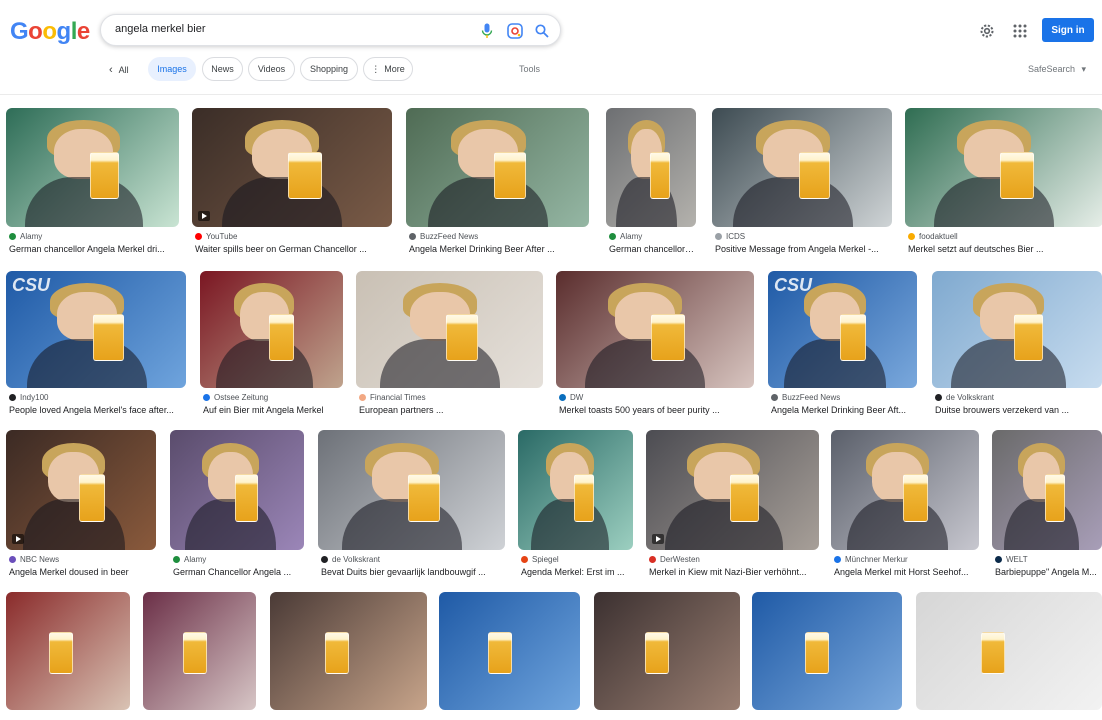  What do you see at coordinates (933, 236) in the screenshot?
I see `result-source: foodaktuell` at bounding box center [933, 236].